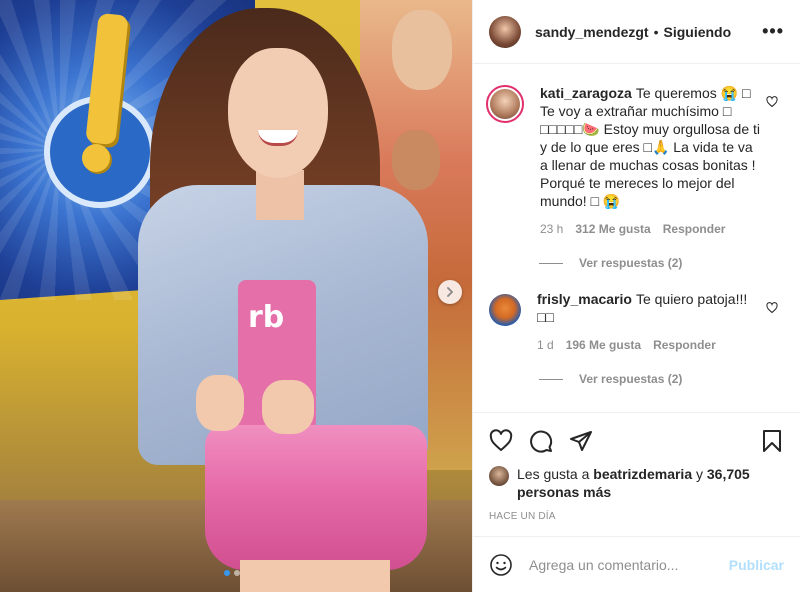 The image size is (800, 592). Describe the element at coordinates (648, 345) in the screenshot. I see `comment-meta: 1 d 196 Me gusta Responder` at that location.